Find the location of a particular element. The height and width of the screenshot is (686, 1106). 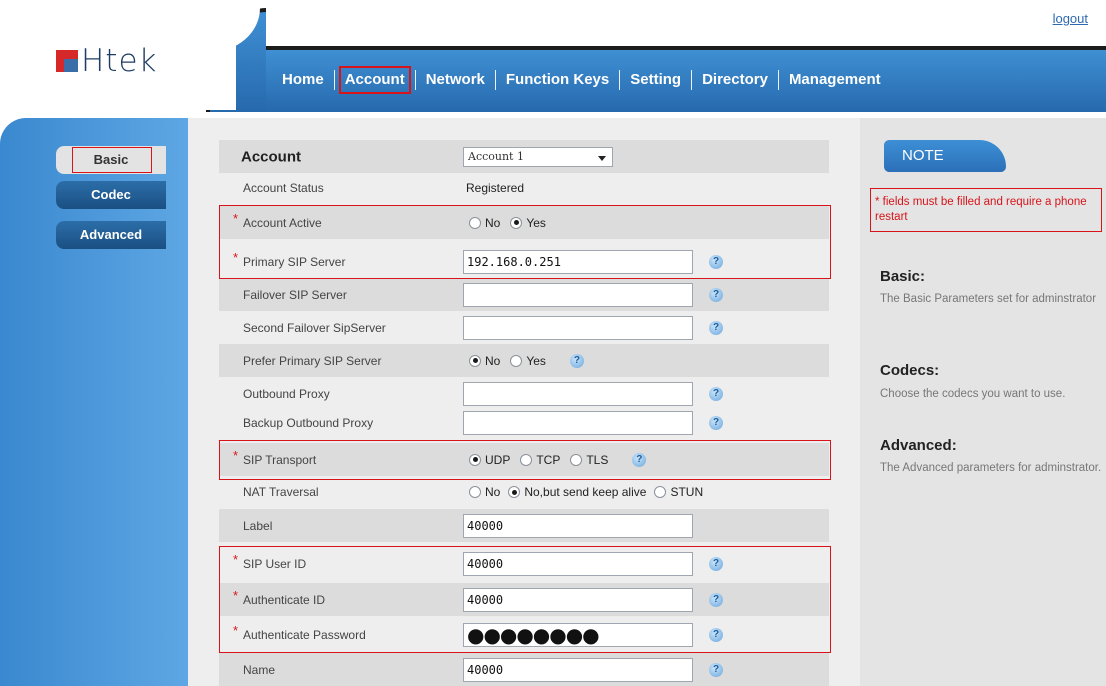

sip-user-id-input: 40000 is located at coordinates (578, 563).